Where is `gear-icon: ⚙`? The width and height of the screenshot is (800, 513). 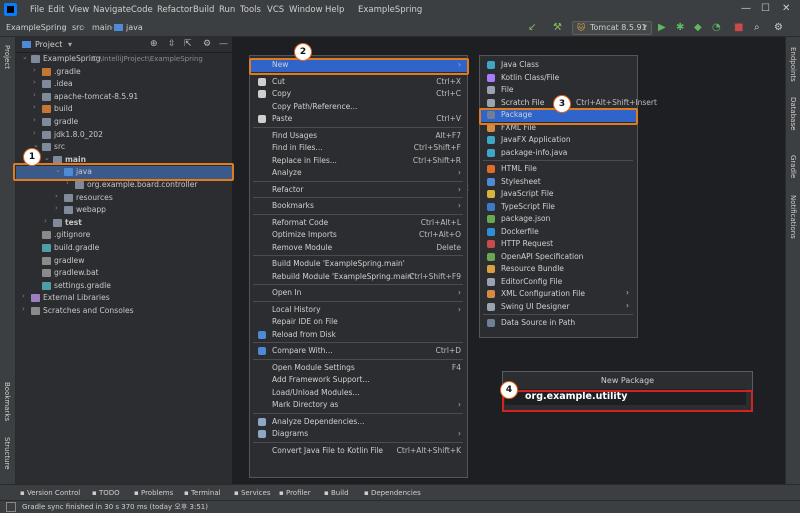
gear-icon: ⚙ is located at coordinates (207, 44).